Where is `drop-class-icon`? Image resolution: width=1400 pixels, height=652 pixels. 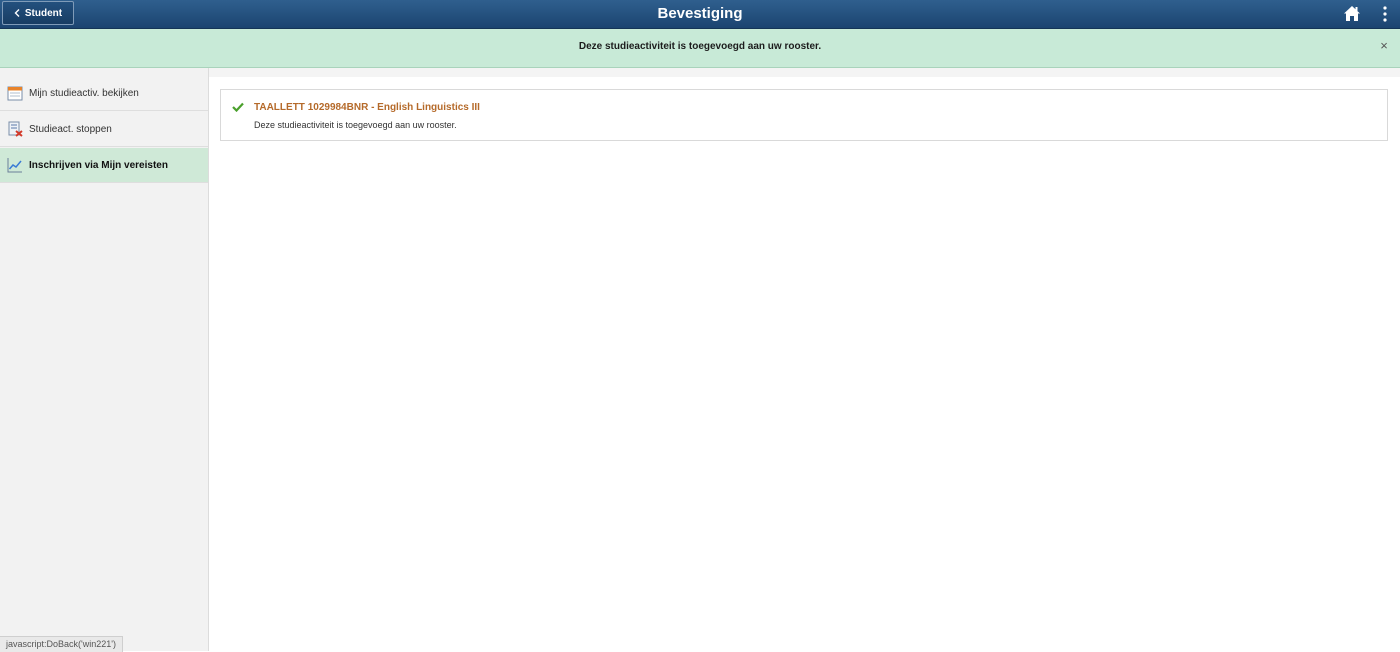
drop-class-icon is located at coordinates (15, 129).